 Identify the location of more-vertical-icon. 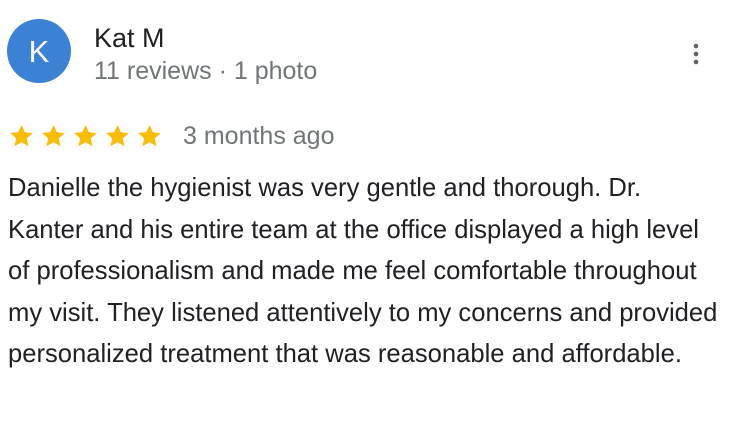
(696, 54).